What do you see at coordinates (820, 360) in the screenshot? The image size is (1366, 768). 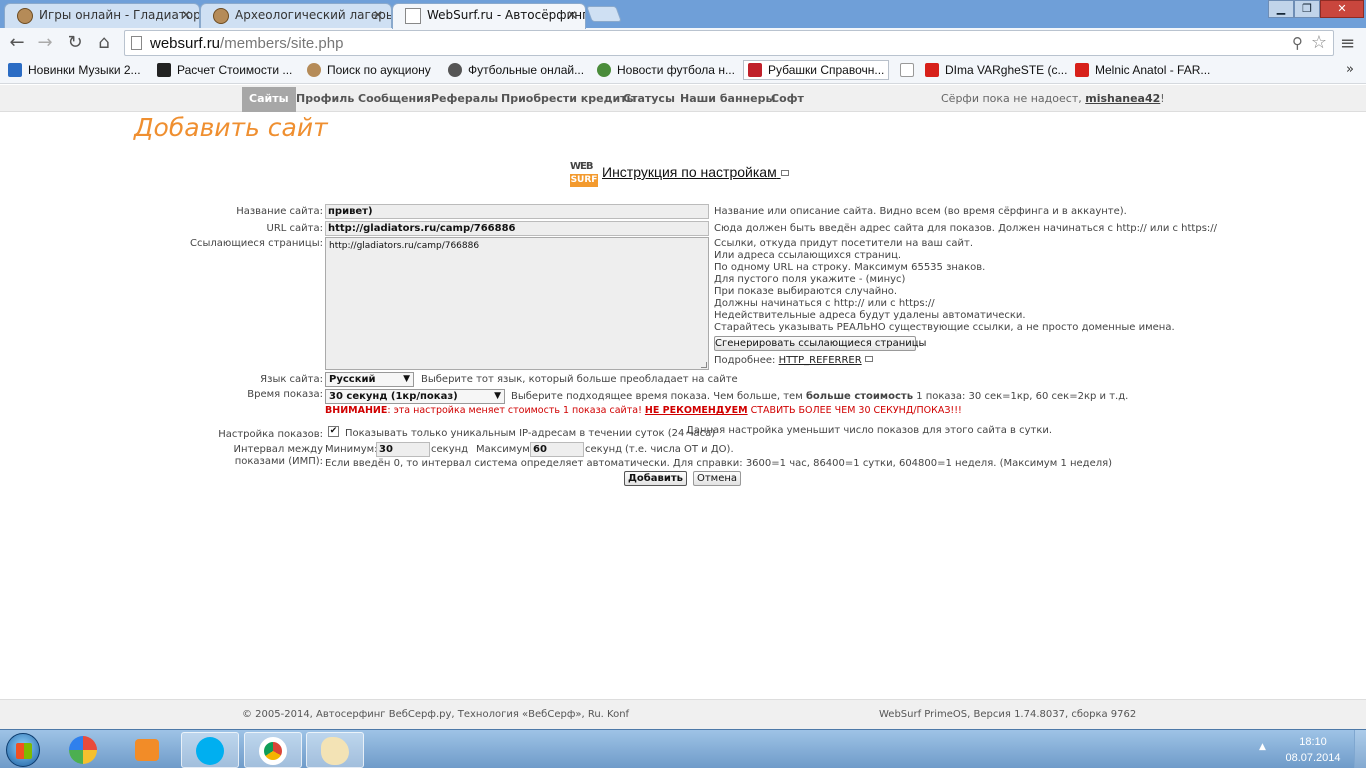 I see `http-referrer-link: HTTP_REFERRER` at bounding box center [820, 360].